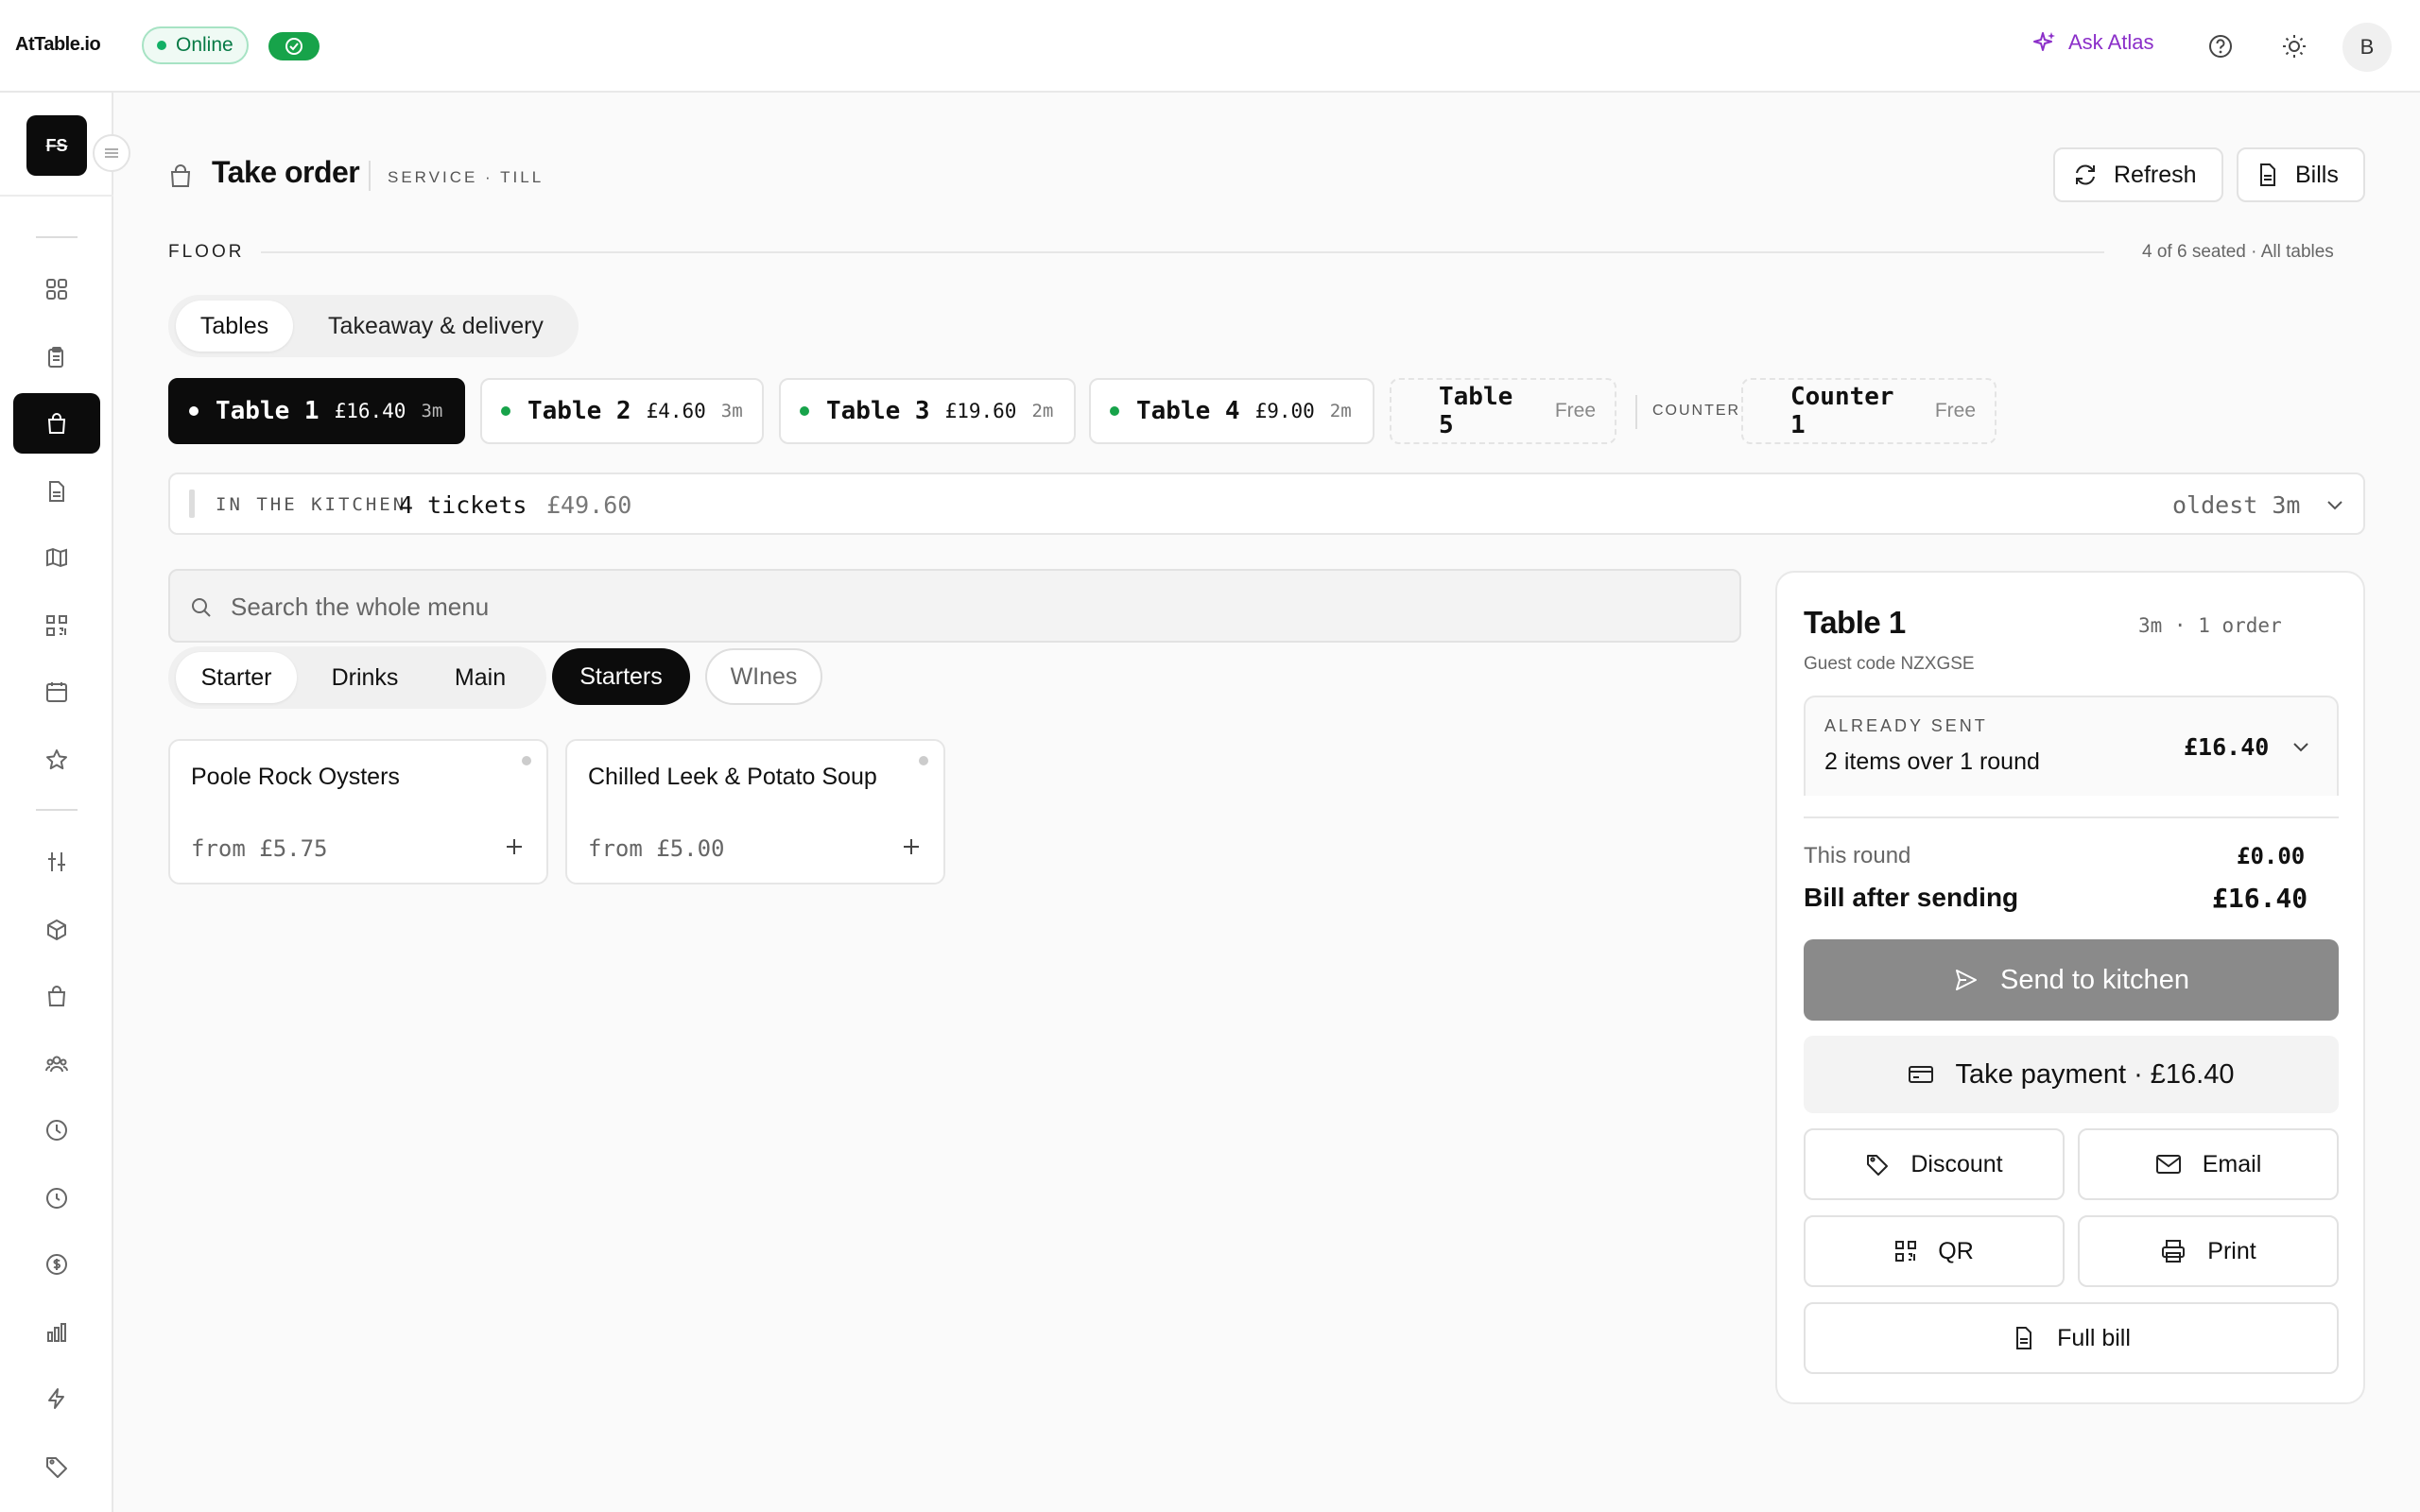 Image resolution: width=2420 pixels, height=1512 pixels. I want to click on sidebar-item-dashboard, so click(56, 289).